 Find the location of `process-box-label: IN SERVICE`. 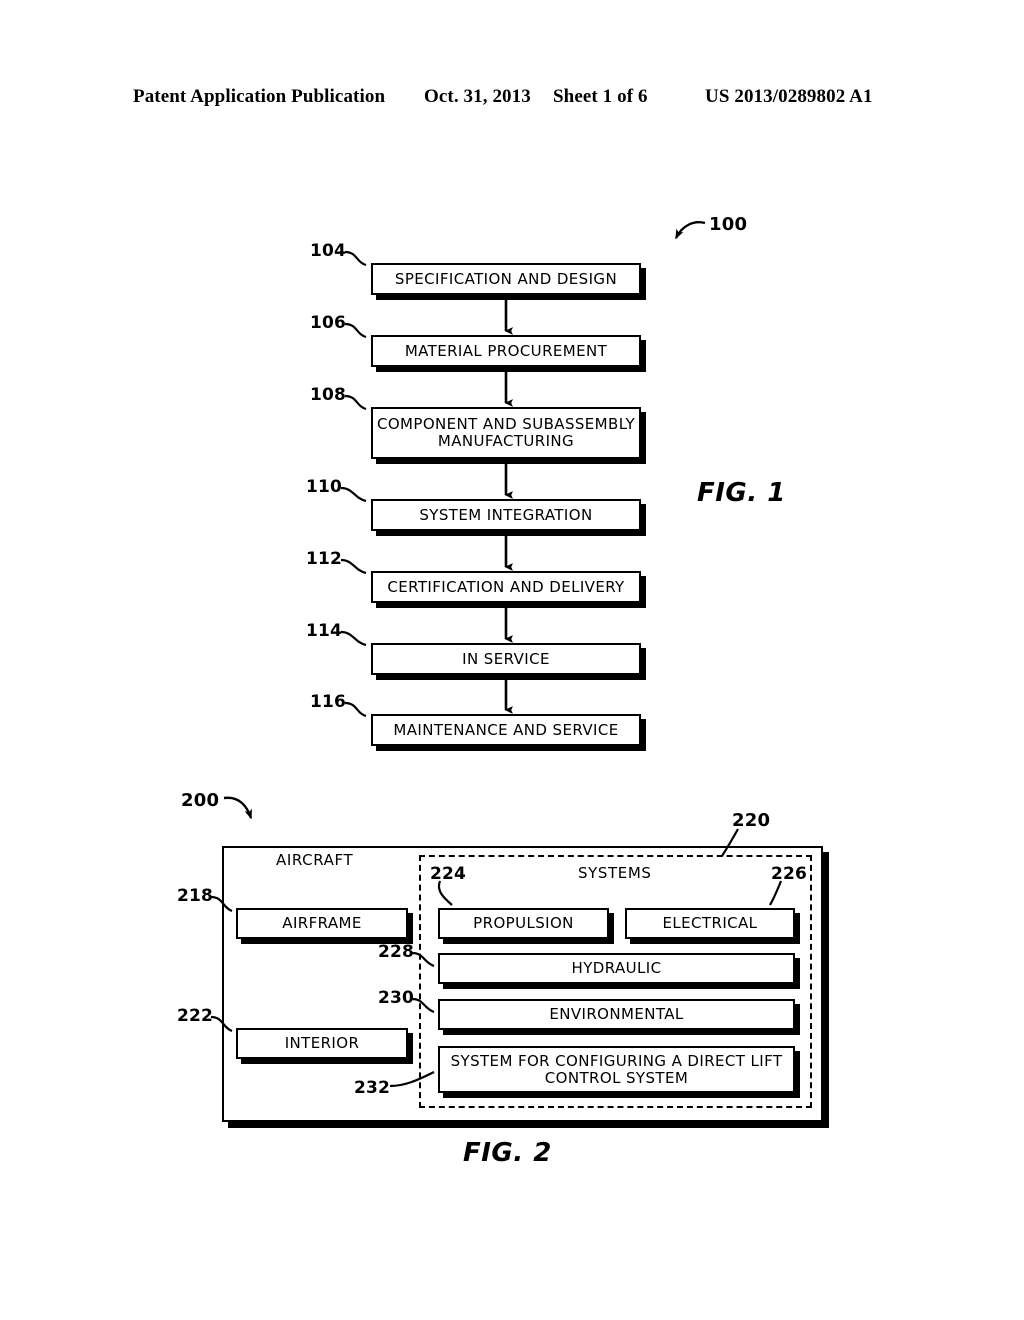

process-box-label: IN SERVICE is located at coordinates (506, 658).